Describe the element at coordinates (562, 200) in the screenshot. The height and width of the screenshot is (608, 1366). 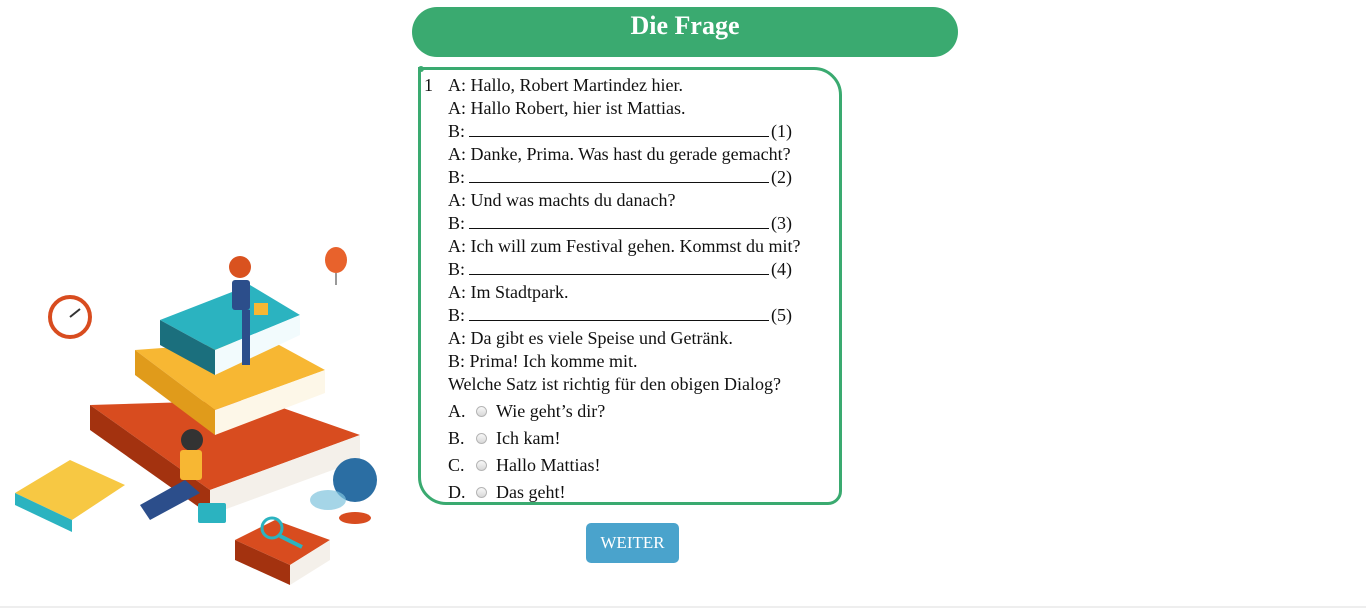
I see `dialog-line: A: Und was machts du danach?` at that location.